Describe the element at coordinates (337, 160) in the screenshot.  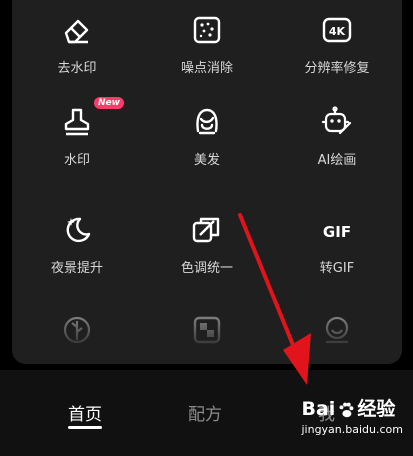
I see `tool-label: AI绘画` at that location.